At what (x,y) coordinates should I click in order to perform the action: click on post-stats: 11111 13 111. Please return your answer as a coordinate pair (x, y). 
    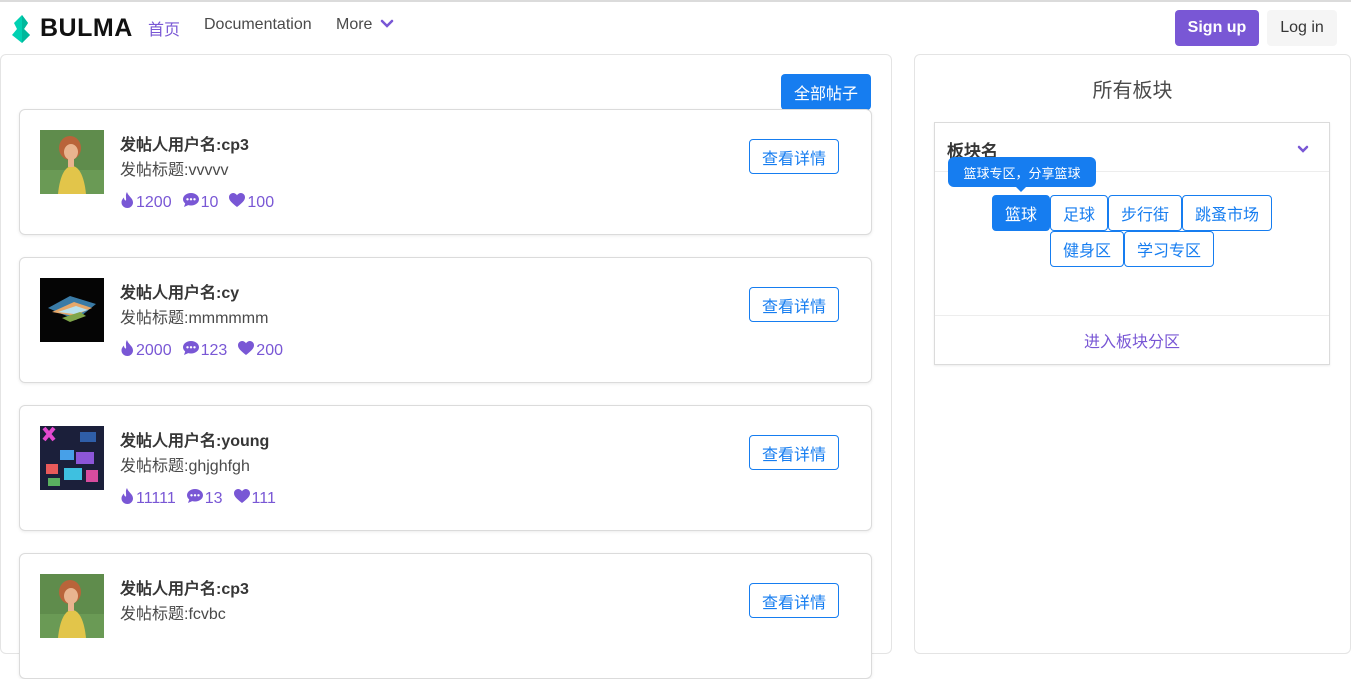
    Looking at the image, I should click on (203, 498).